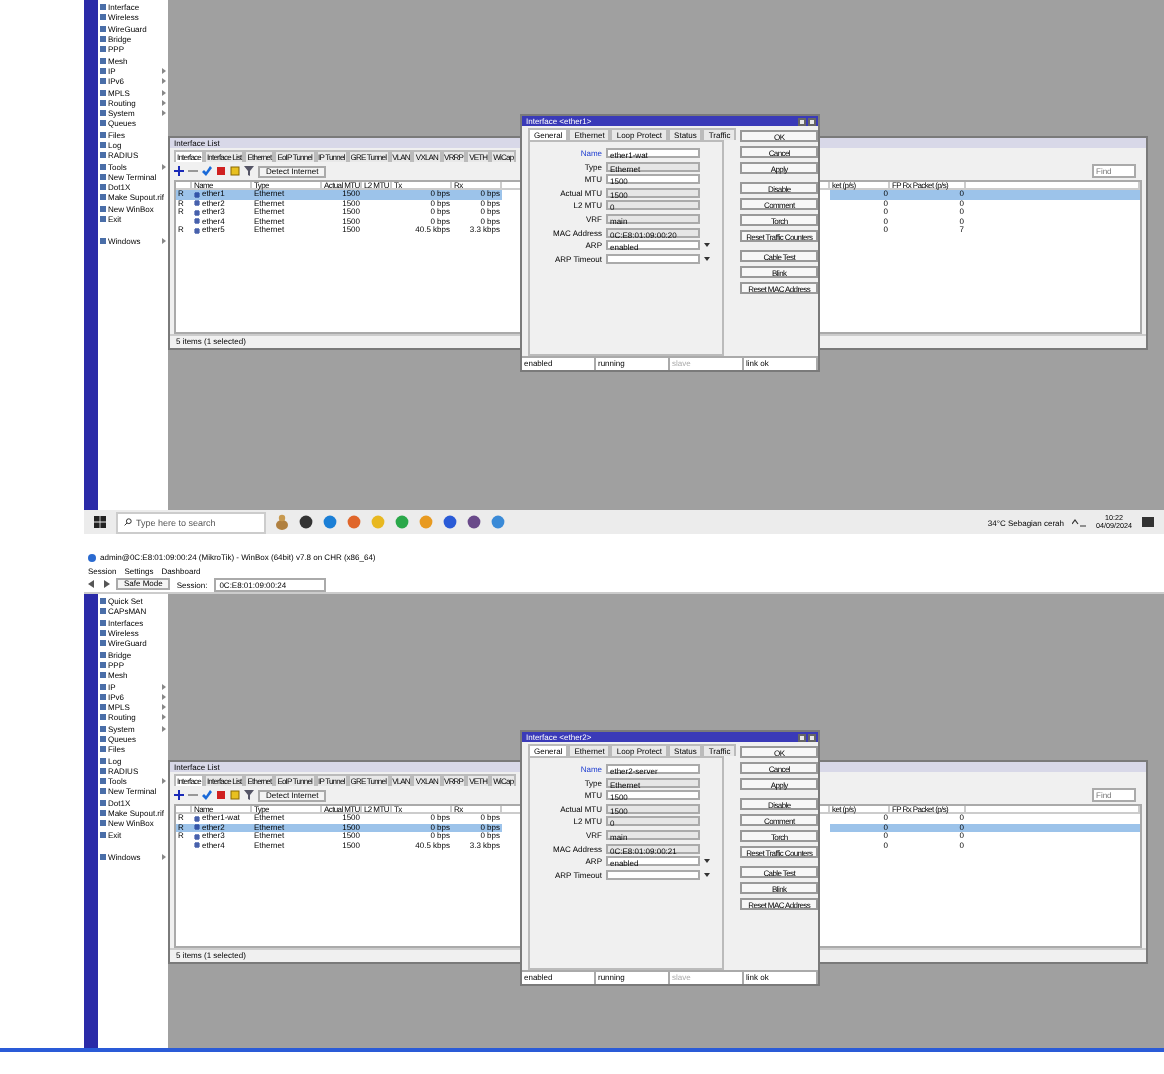  Describe the element at coordinates (106, 584) in the screenshot. I see `forward-icon` at that location.